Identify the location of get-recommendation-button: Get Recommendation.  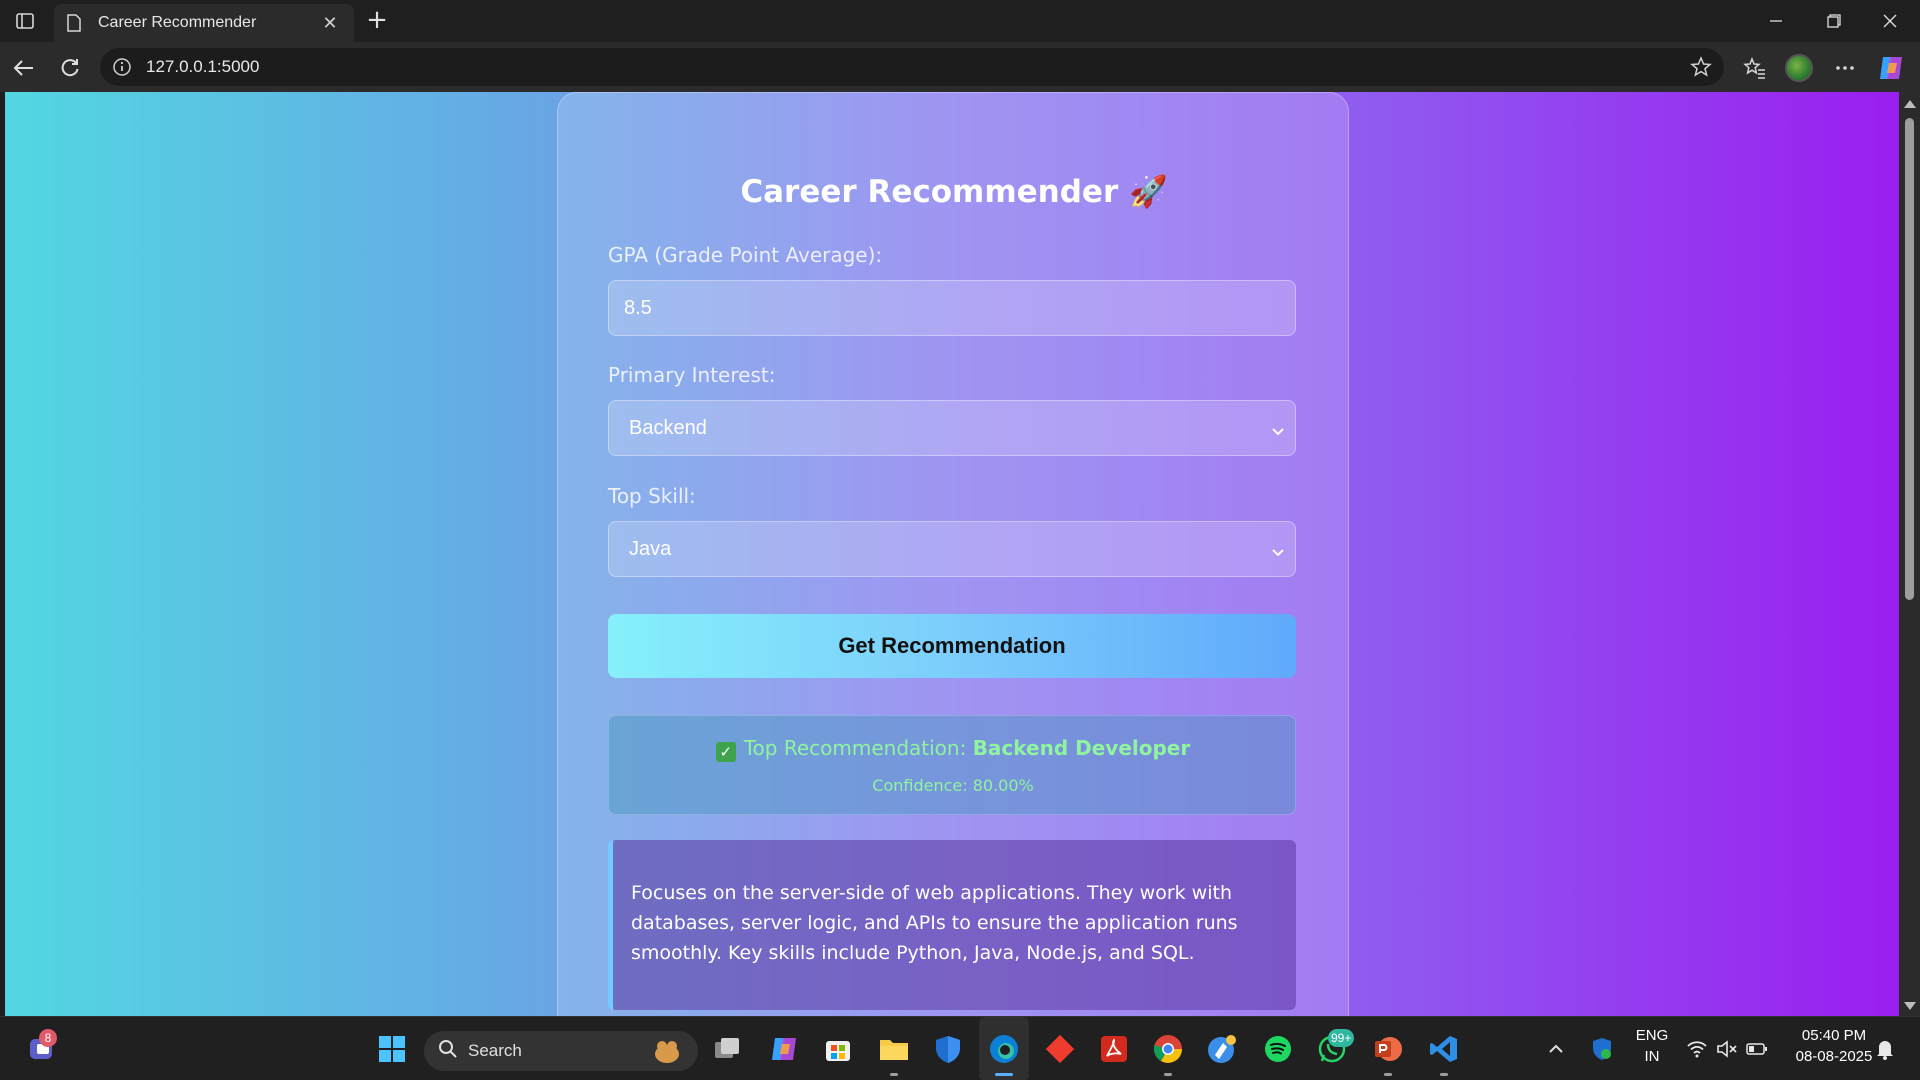
(952, 646).